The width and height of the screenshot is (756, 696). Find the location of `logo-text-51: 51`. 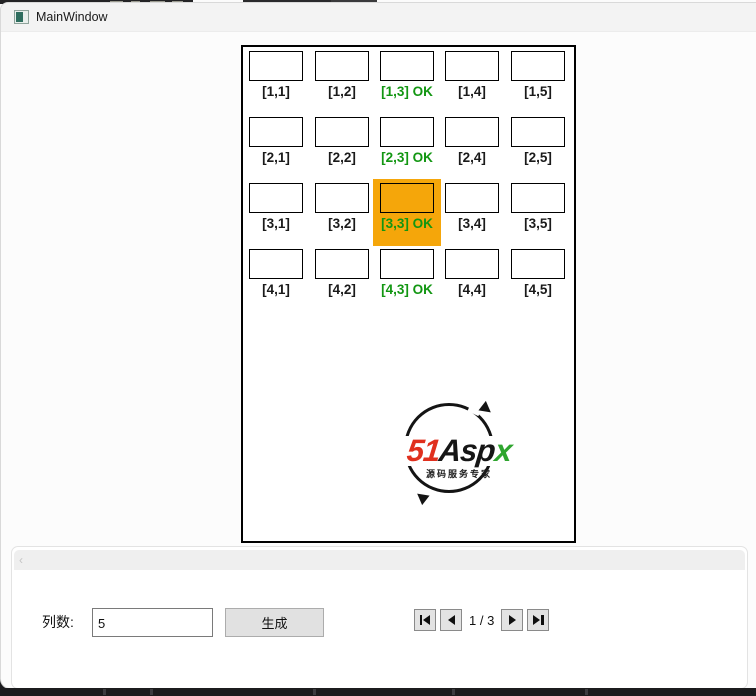

logo-text-51: 51 is located at coordinates (423, 450).